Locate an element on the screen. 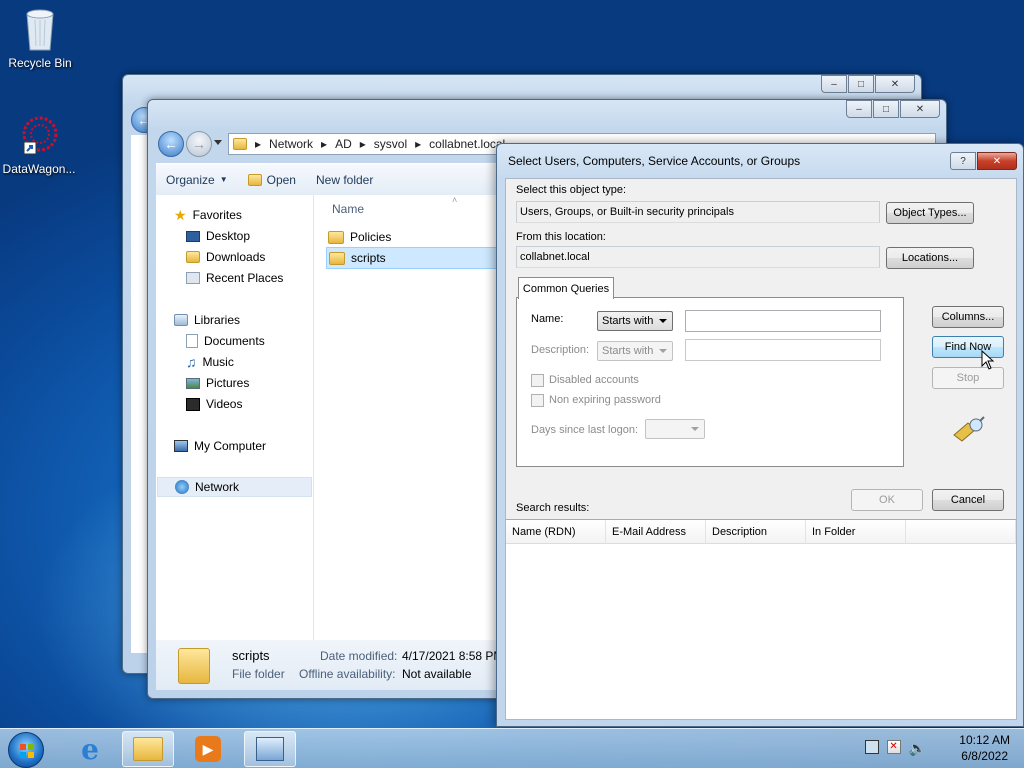  taskbar-windows-explorer is located at coordinates (148, 749).